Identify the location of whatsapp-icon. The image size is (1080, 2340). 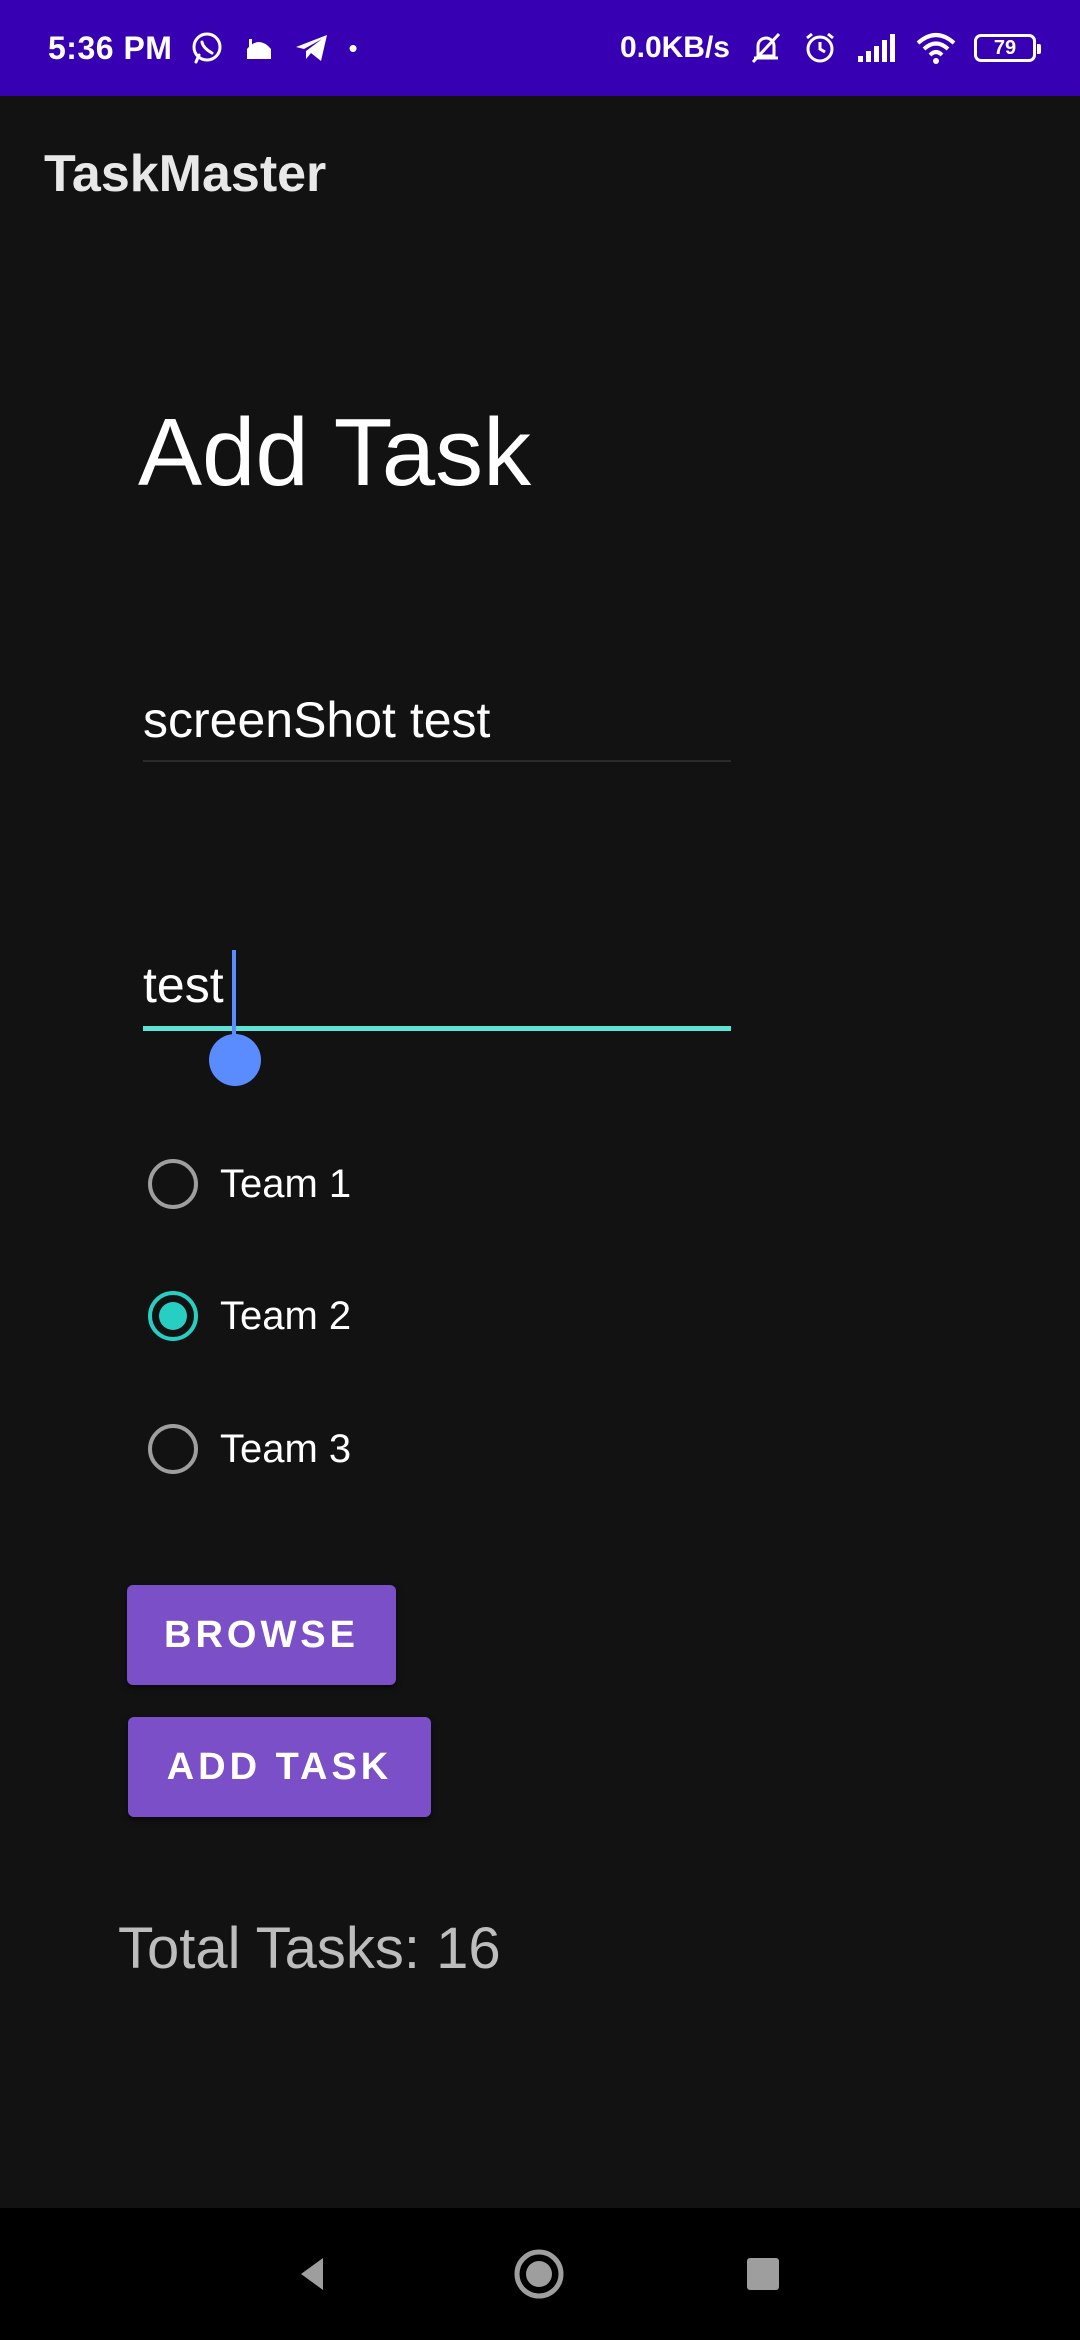
(207, 48).